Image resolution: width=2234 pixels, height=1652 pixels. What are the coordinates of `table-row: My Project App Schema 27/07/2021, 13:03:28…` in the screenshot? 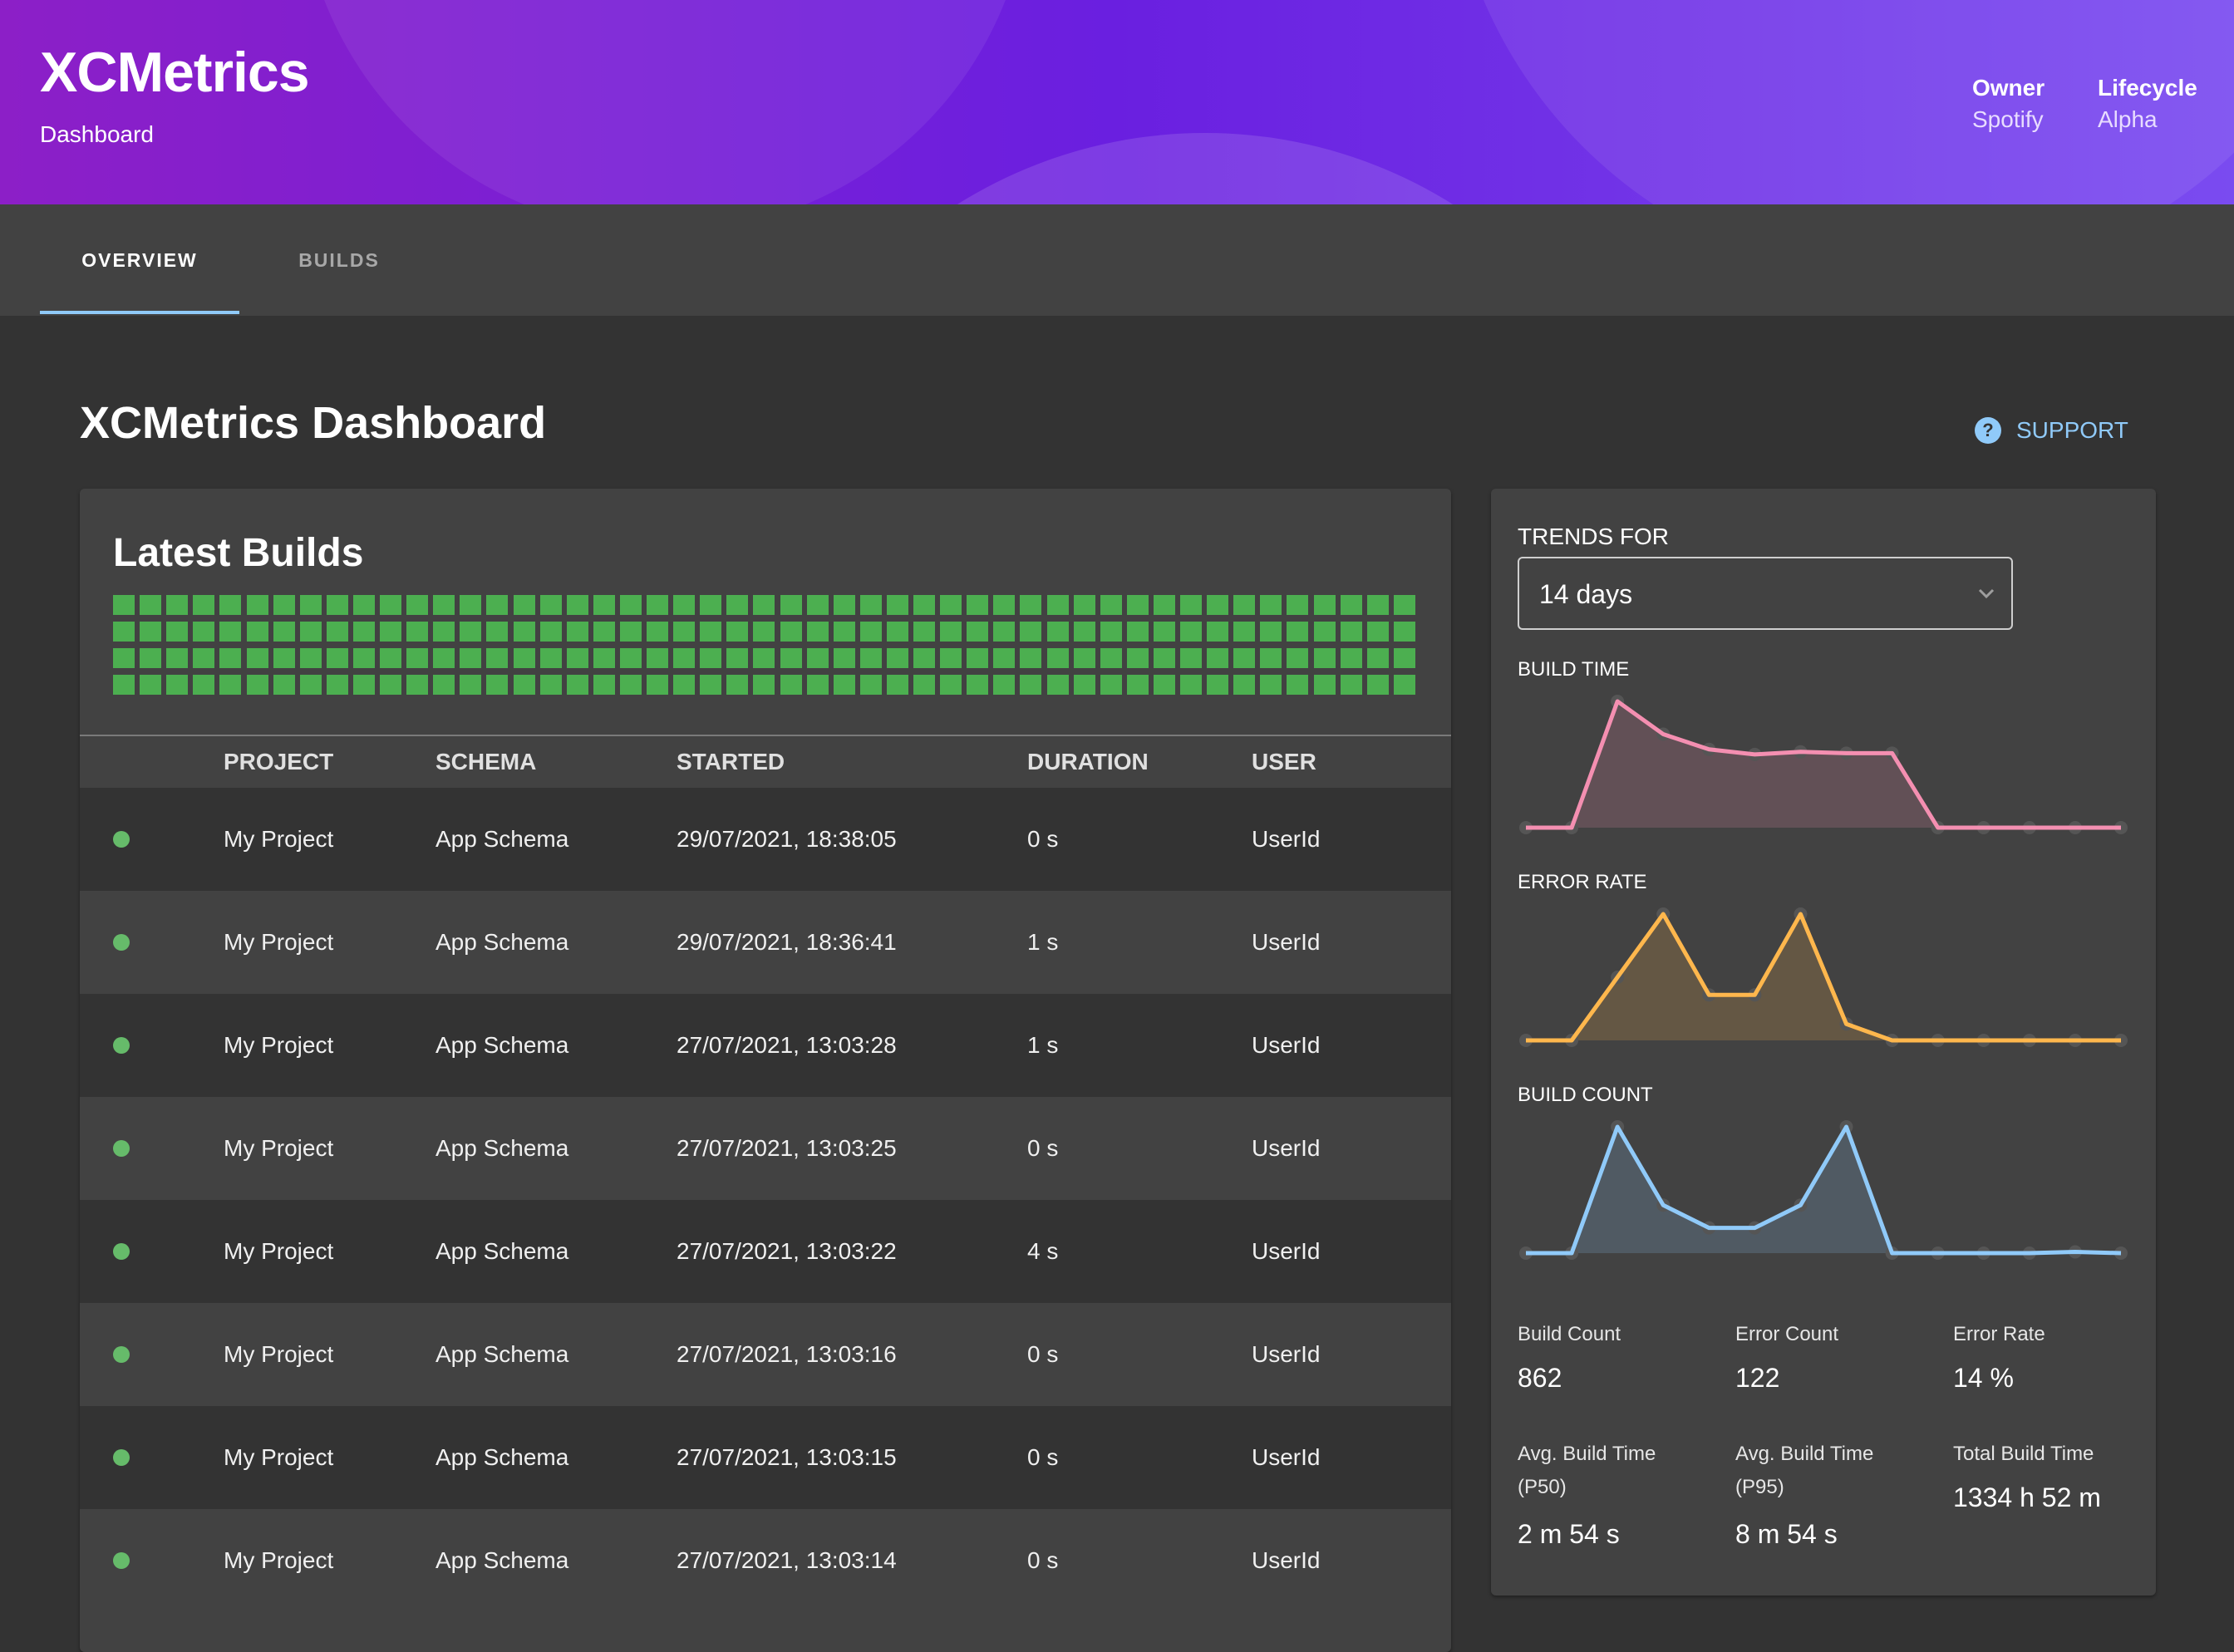 It's located at (765, 1045).